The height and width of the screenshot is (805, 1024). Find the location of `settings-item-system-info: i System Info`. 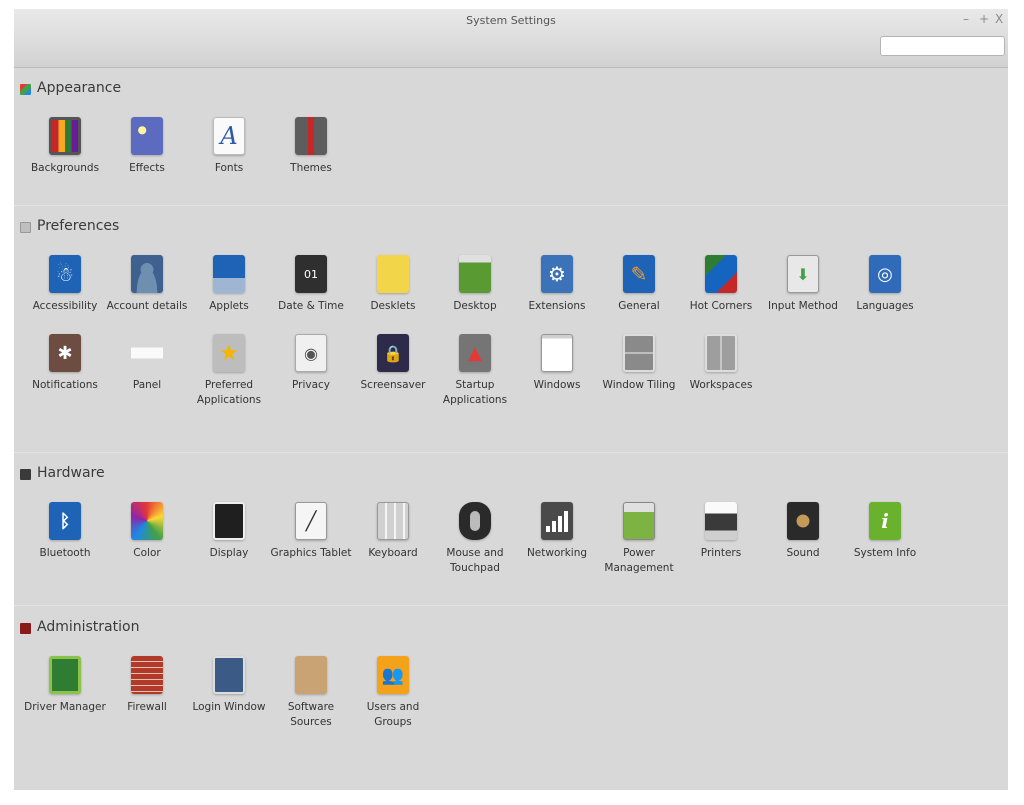

settings-item-system-info: i System Info is located at coordinates (885, 538).